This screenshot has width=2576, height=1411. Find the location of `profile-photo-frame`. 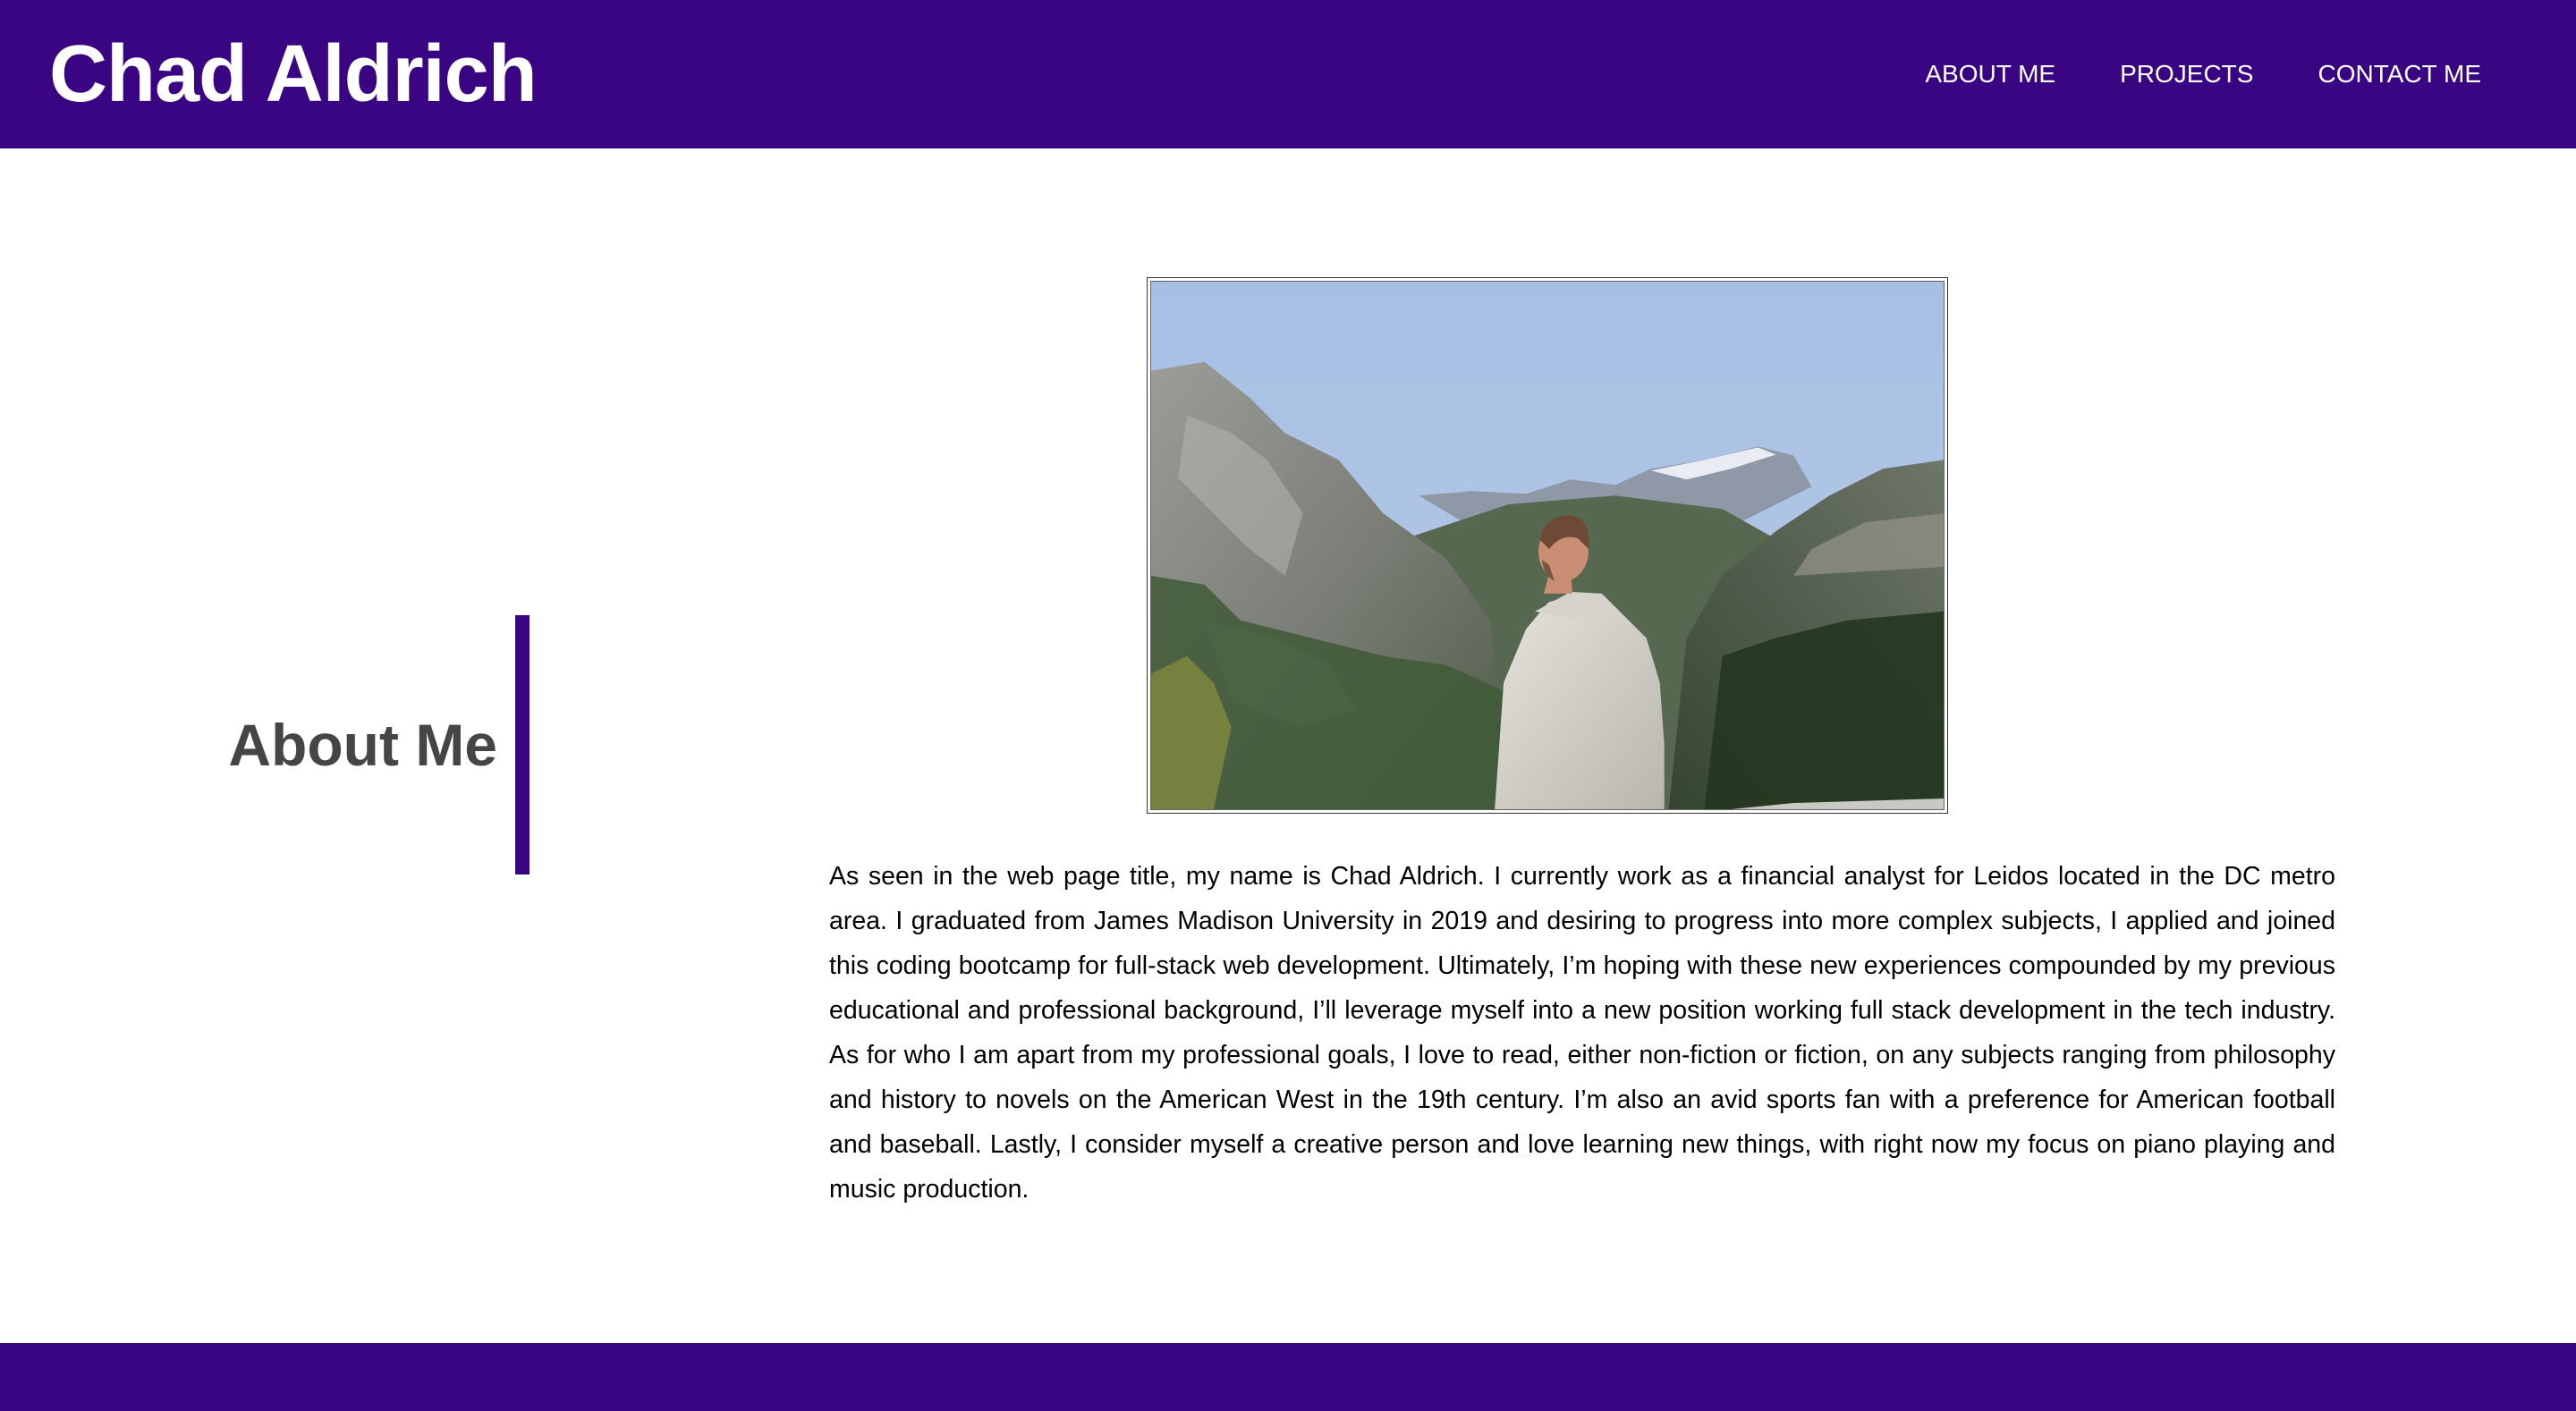

profile-photo-frame is located at coordinates (1547, 546).